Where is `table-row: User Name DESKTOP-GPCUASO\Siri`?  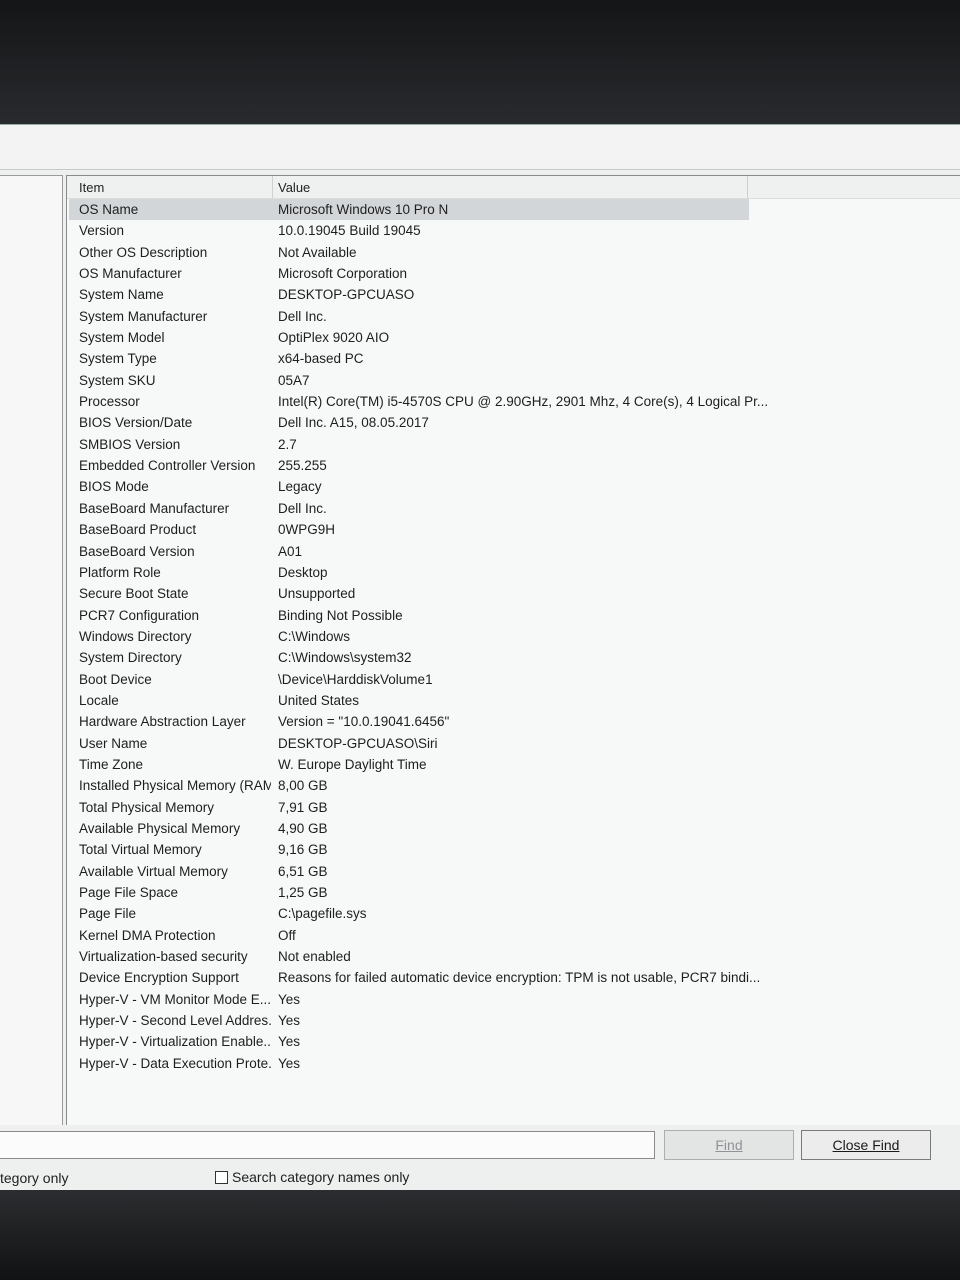 table-row: User Name DESKTOP-GPCUASO\Siri is located at coordinates (513, 743).